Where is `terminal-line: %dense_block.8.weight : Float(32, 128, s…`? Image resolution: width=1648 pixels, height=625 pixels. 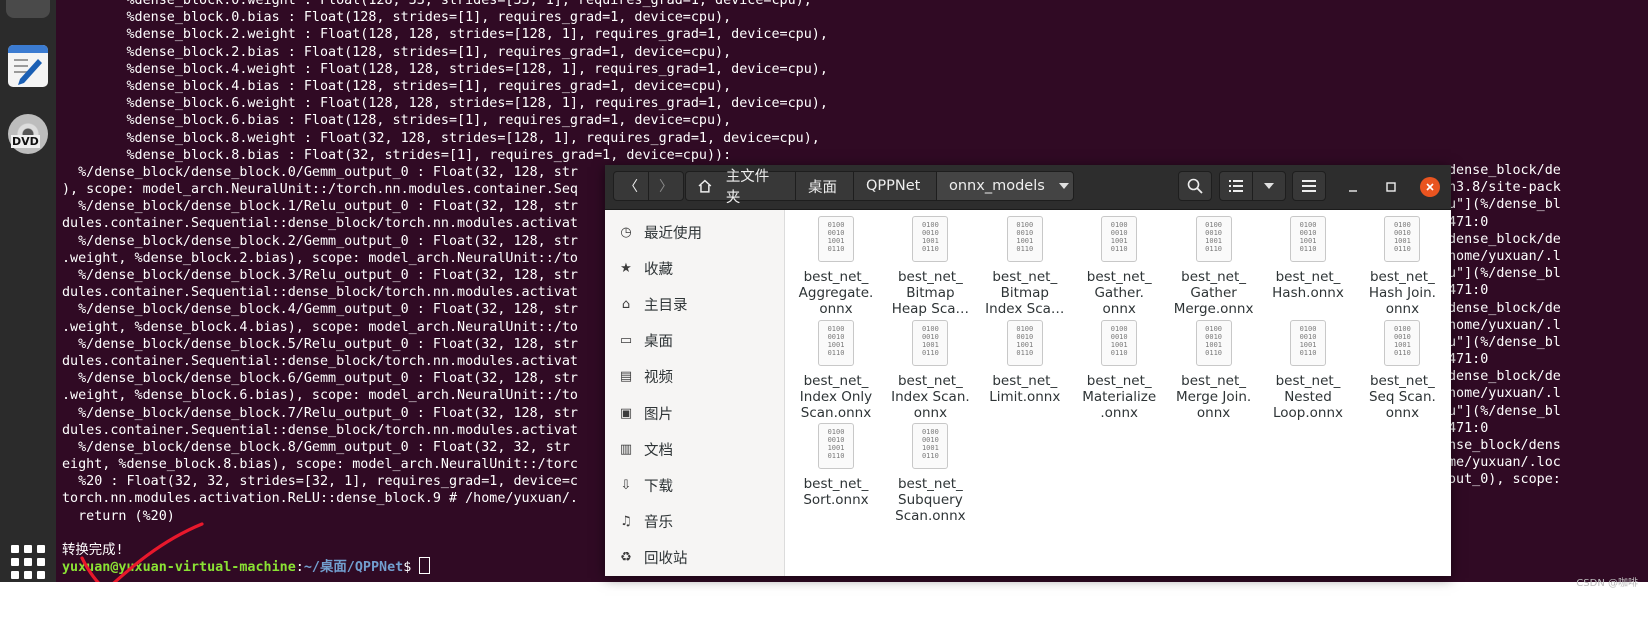
terminal-line: %dense_block.8.weight : Float(32, 128, s… is located at coordinates (441, 138).